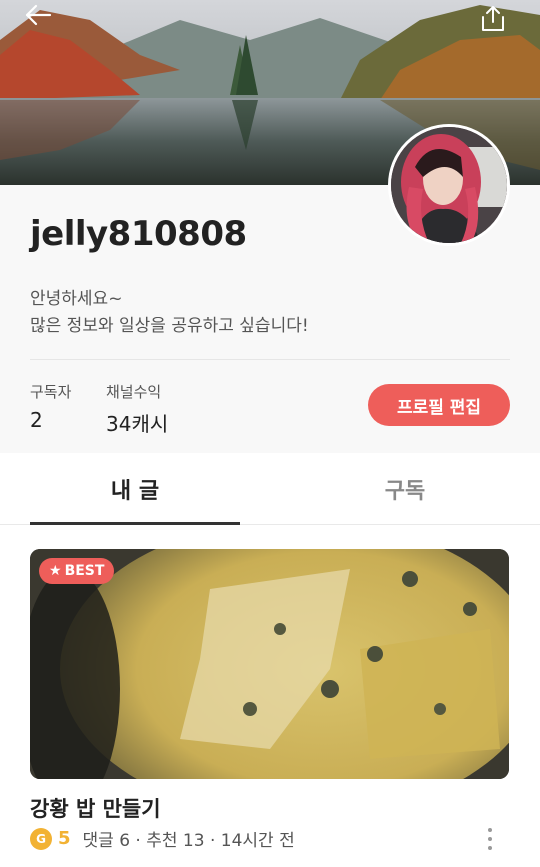 Image resolution: width=540 pixels, height=867 pixels. I want to click on back-arrow-icon, so click(41, 19).